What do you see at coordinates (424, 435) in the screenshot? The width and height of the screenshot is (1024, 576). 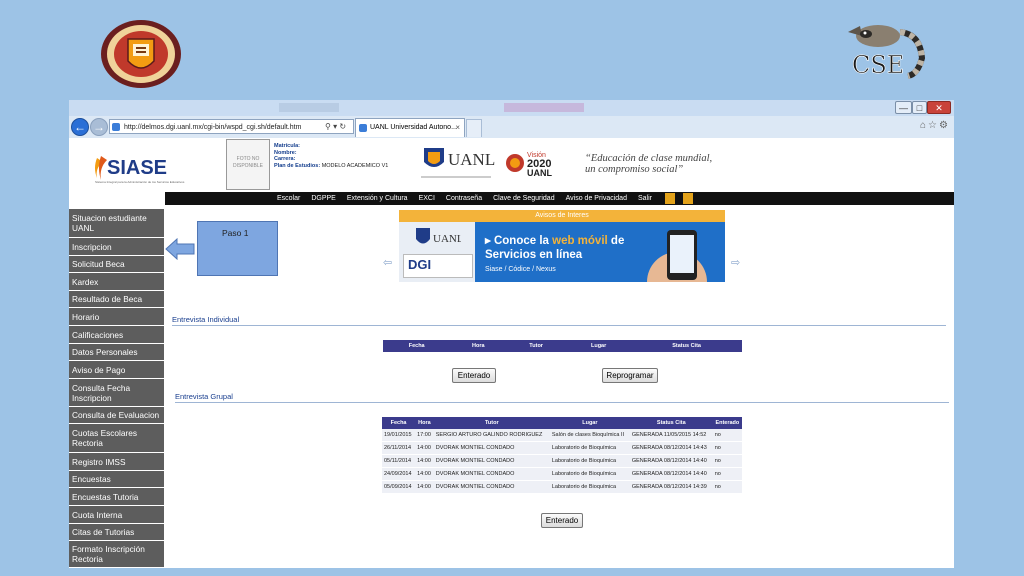 I see `table-cell: 17:00` at bounding box center [424, 435].